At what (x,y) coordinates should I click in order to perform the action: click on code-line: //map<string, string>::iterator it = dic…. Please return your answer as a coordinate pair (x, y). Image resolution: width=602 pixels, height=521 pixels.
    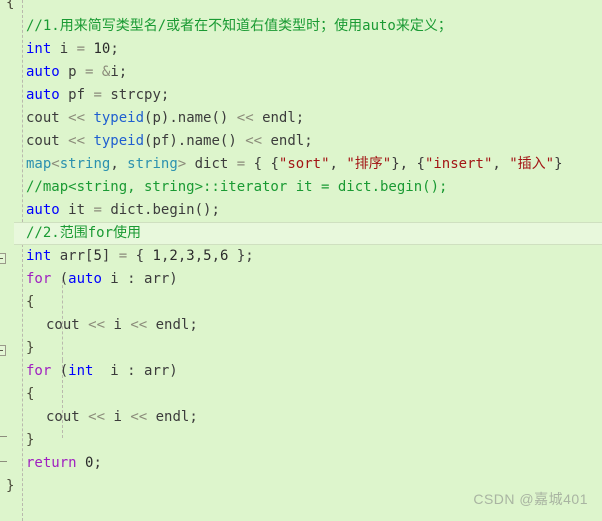
    Looking at the image, I should click on (236, 187).